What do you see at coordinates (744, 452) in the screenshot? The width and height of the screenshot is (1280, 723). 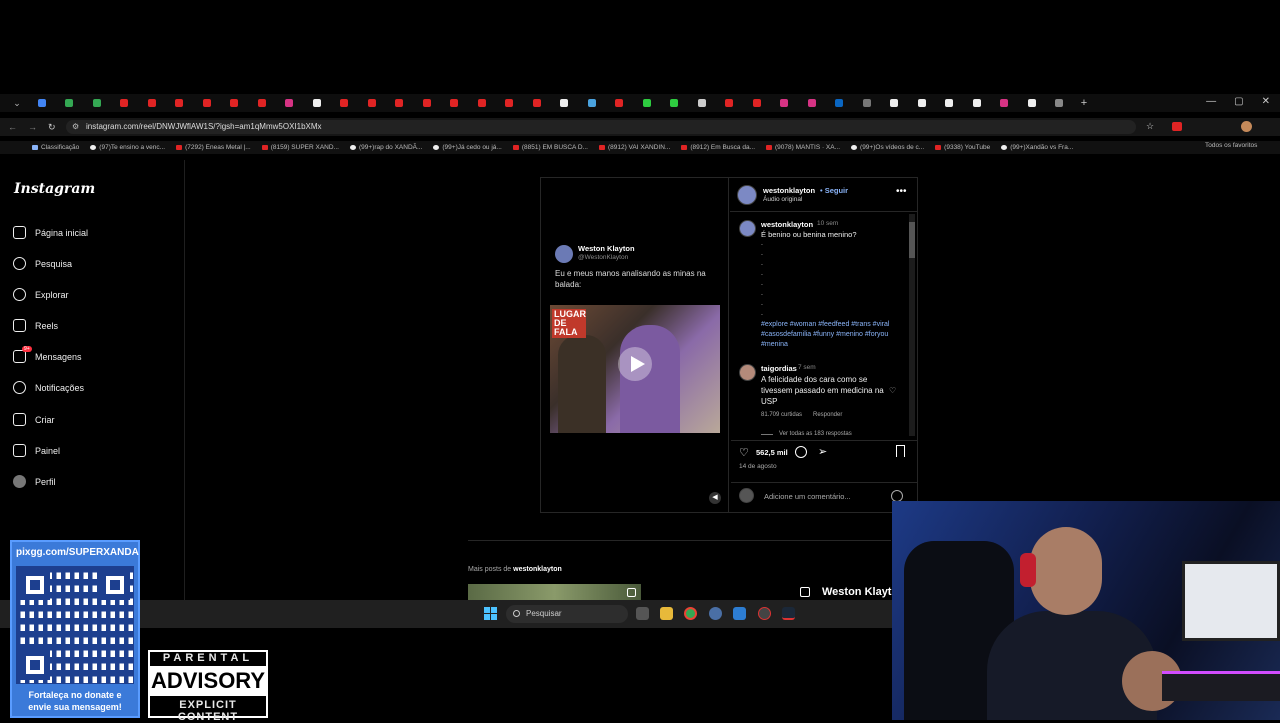 I see `like-icon: ♡` at bounding box center [744, 452].